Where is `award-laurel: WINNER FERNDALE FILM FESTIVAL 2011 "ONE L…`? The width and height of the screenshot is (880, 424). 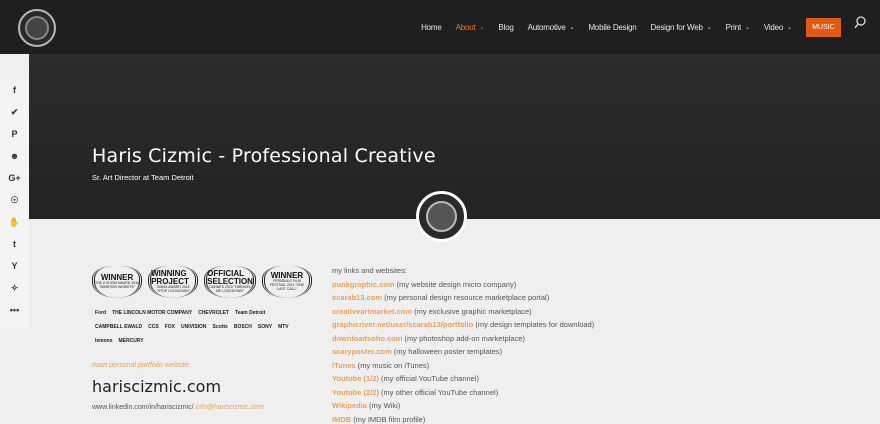 award-laurel: WINNER FERNDALE FILM FESTIVAL 2011 "ONE L… is located at coordinates (287, 282).